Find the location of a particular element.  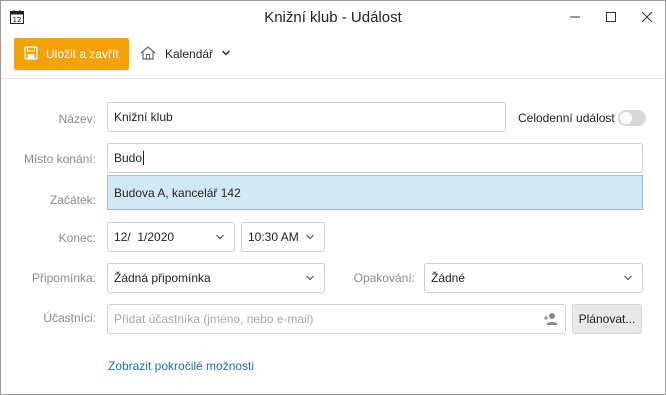

name-label: Název: is located at coordinates (77, 119).